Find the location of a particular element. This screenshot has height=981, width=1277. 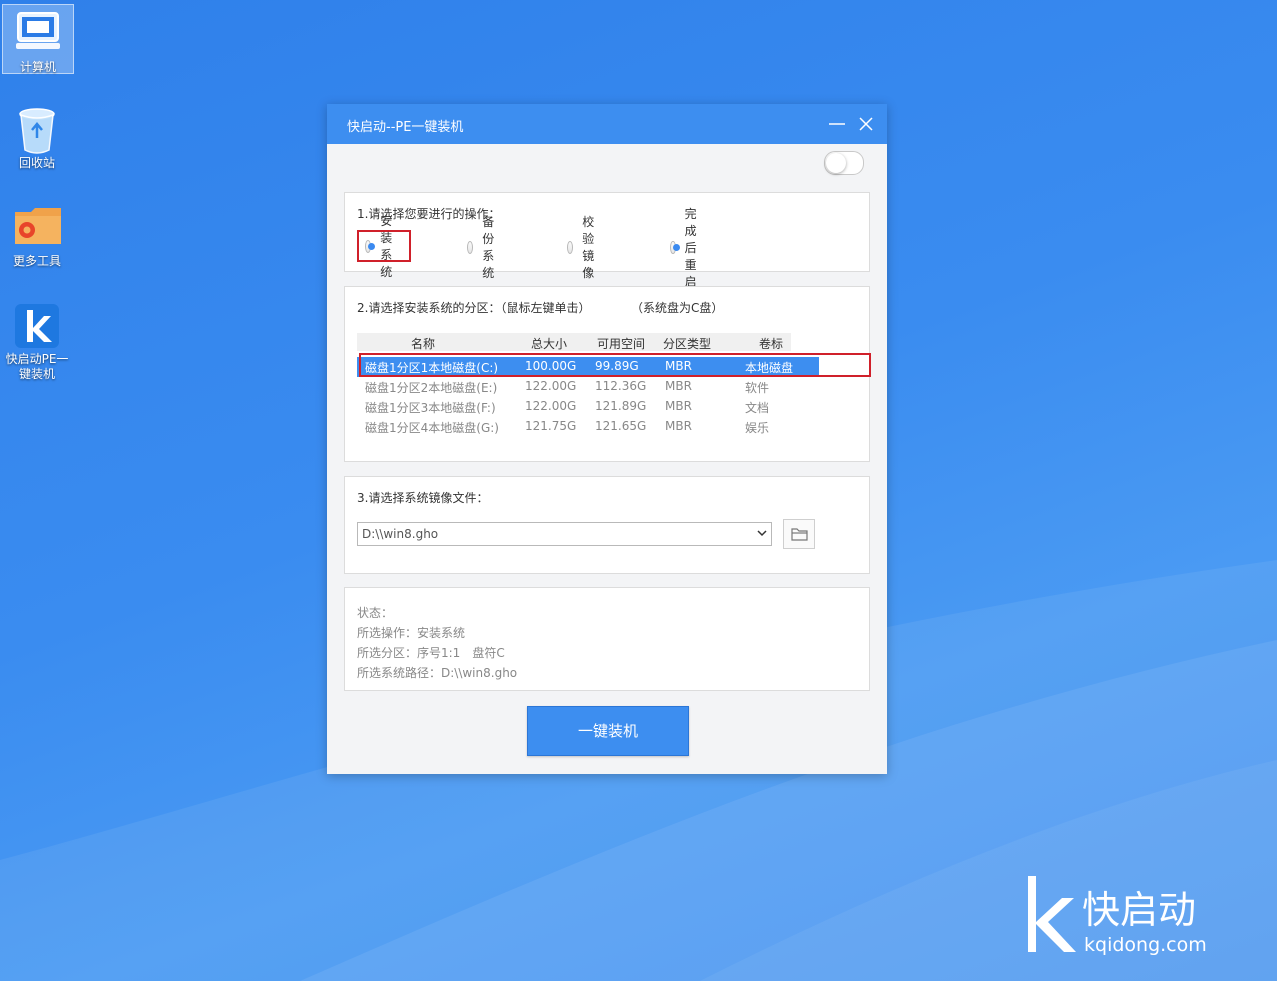

desktop-icon-label: 快启动PE一键装机 is located at coordinates (37, 366).